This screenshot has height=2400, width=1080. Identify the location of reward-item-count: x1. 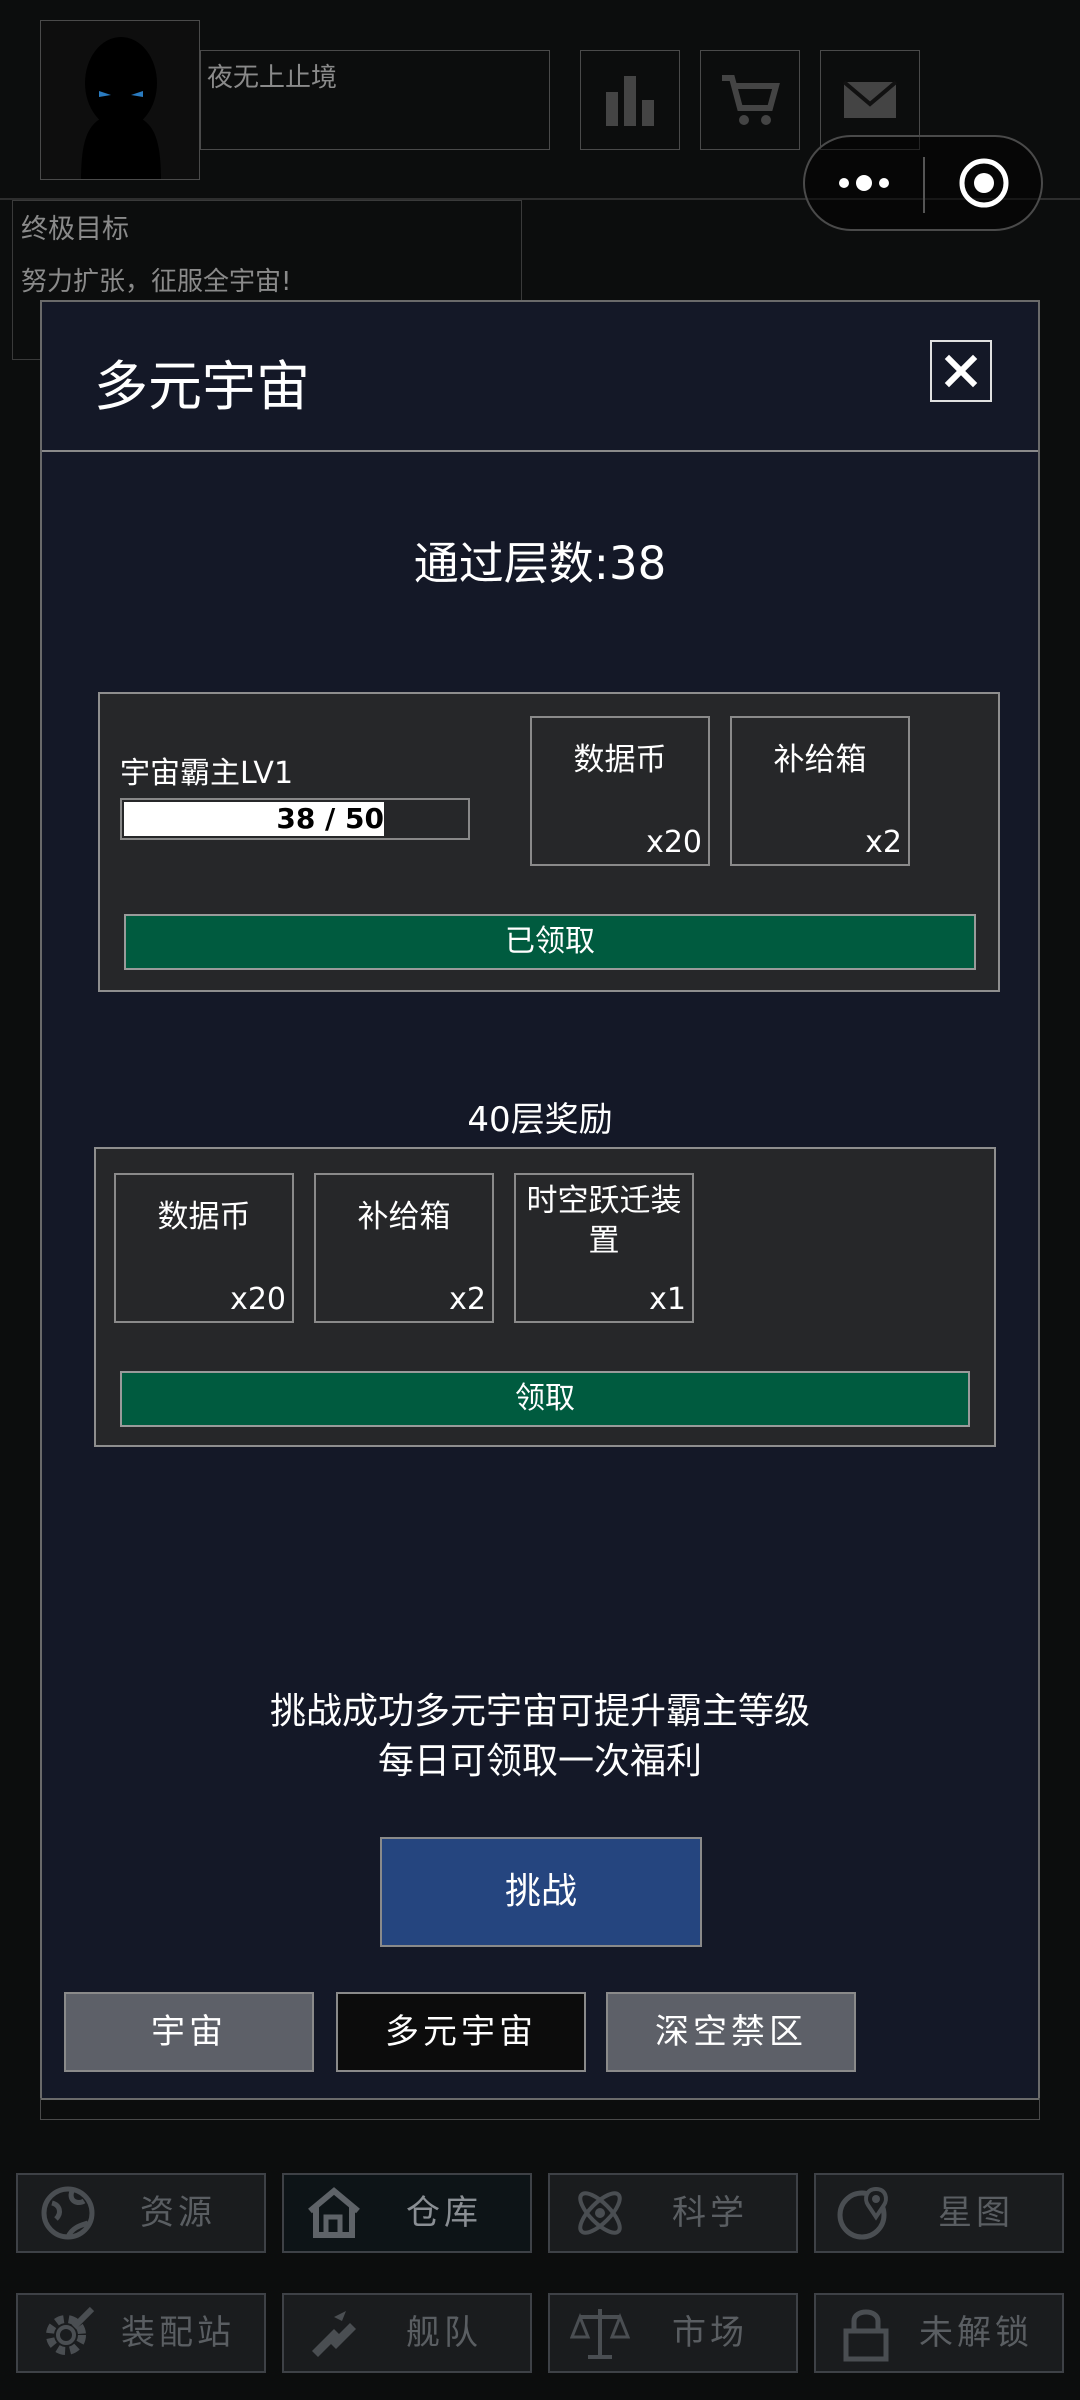
(667, 1299).